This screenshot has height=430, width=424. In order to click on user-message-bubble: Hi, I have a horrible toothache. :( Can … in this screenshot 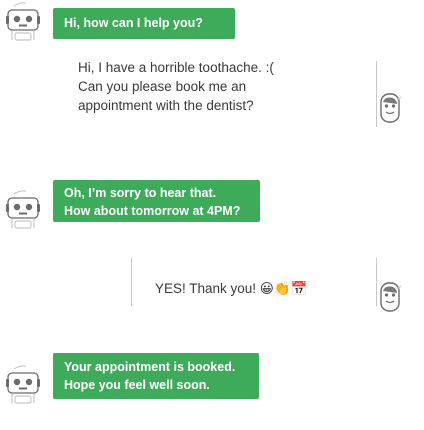, I will do `click(176, 86)`.